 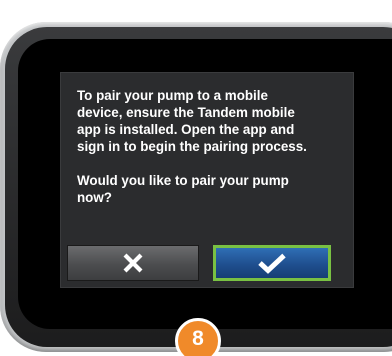 I want to click on confirm-button, so click(x=272, y=263).